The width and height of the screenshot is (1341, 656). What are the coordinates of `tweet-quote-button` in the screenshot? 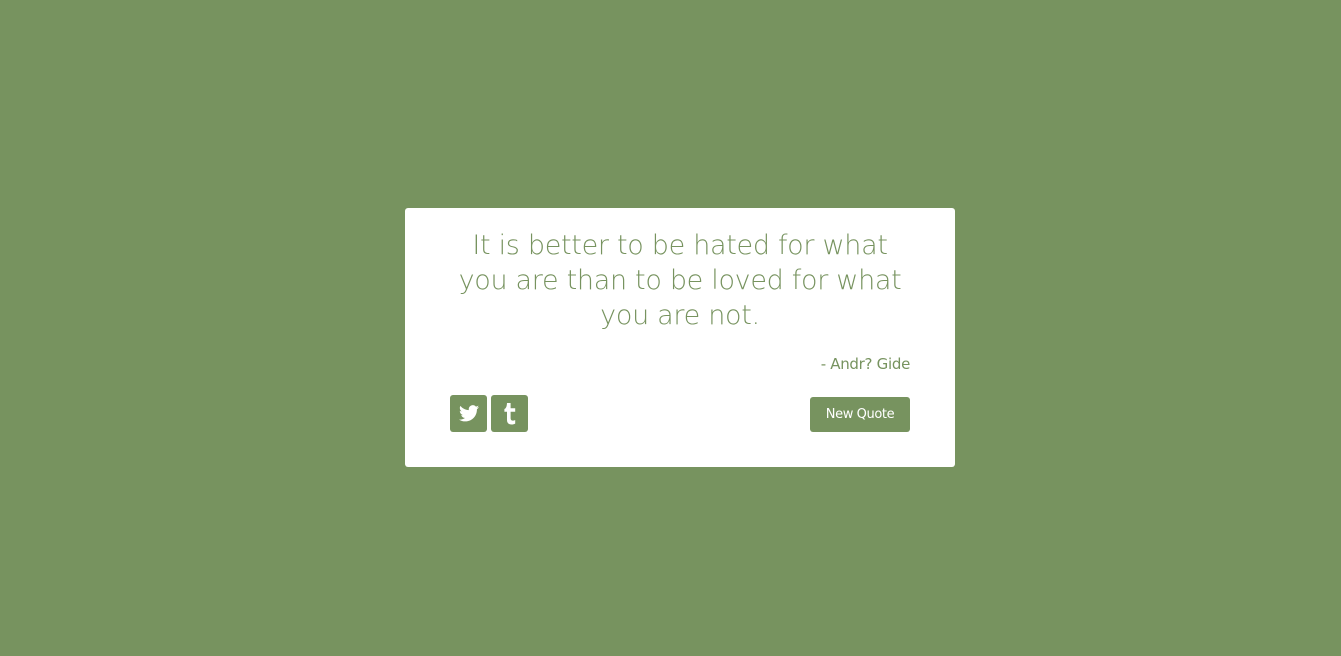 It's located at (468, 413).